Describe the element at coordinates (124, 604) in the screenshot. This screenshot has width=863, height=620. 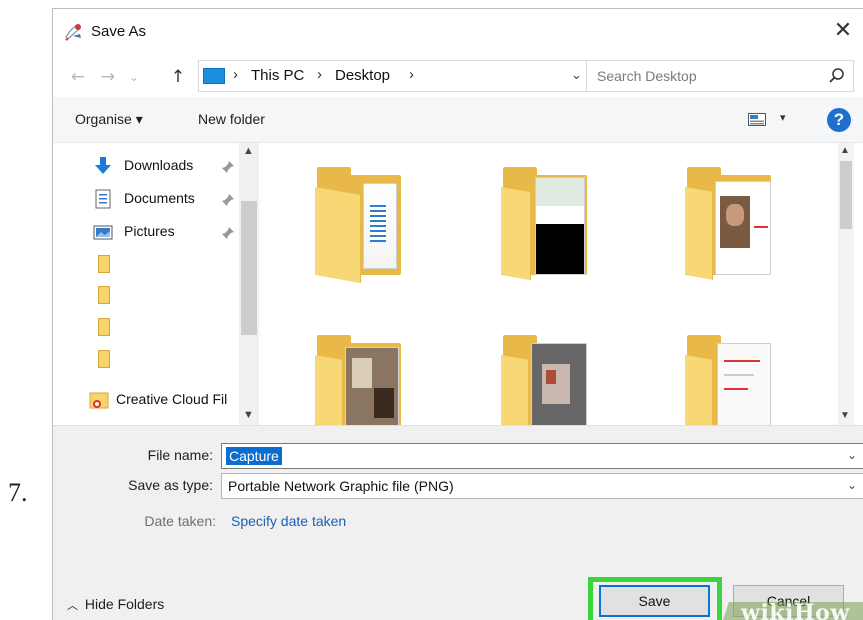
I see `hide-folders-label: Hide Folders` at that location.